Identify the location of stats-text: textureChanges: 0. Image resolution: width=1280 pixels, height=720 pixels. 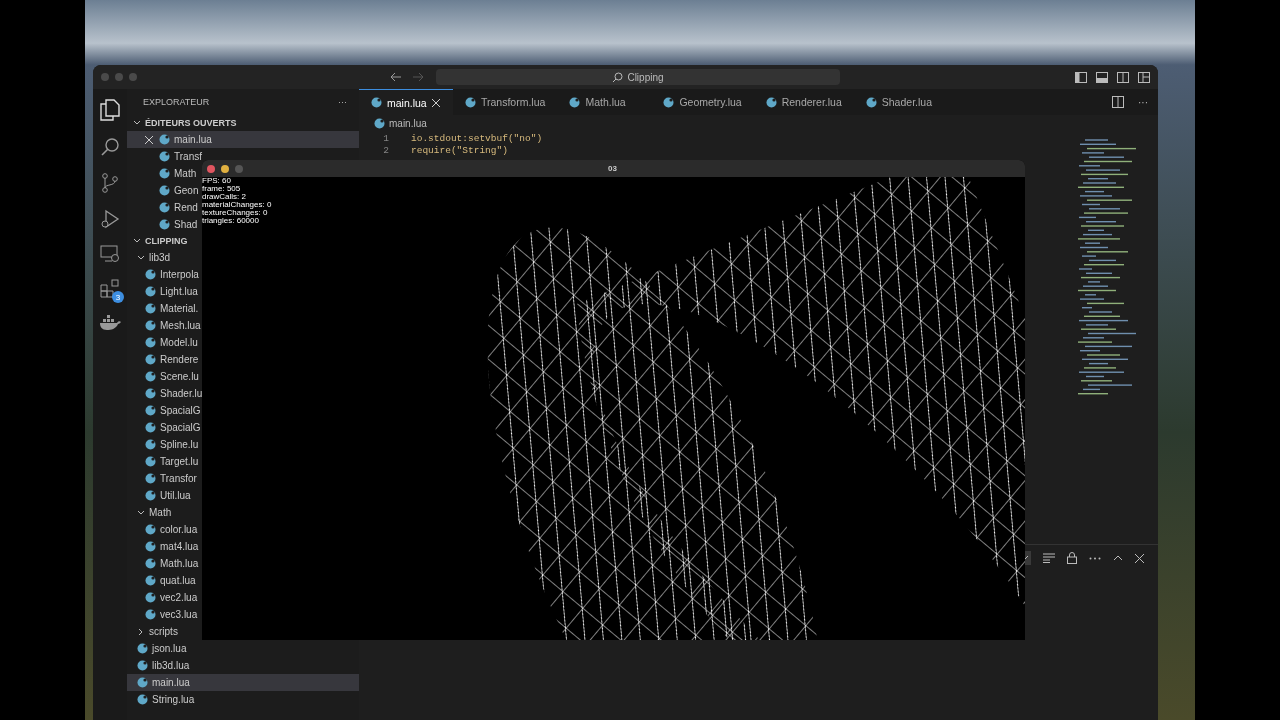
(235, 213).